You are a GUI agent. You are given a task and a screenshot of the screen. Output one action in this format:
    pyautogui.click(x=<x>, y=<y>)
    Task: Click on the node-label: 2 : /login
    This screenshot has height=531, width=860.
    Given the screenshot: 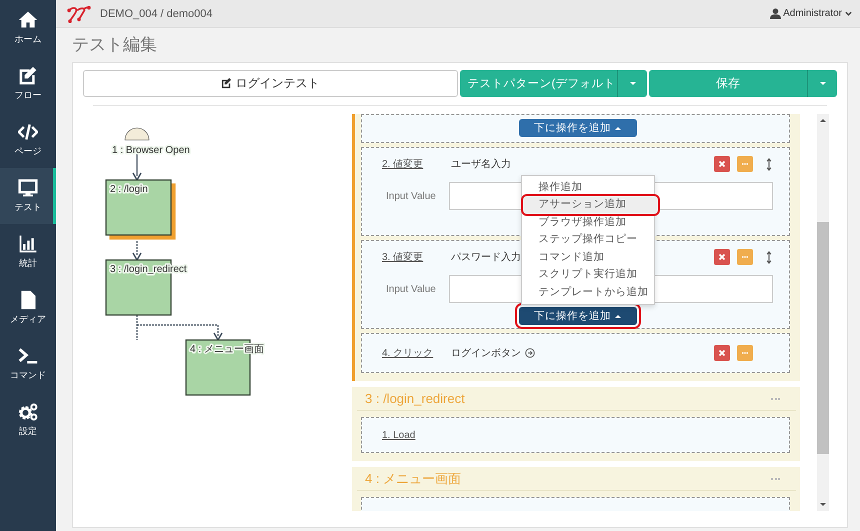 What is the action you would take?
    pyautogui.click(x=129, y=189)
    